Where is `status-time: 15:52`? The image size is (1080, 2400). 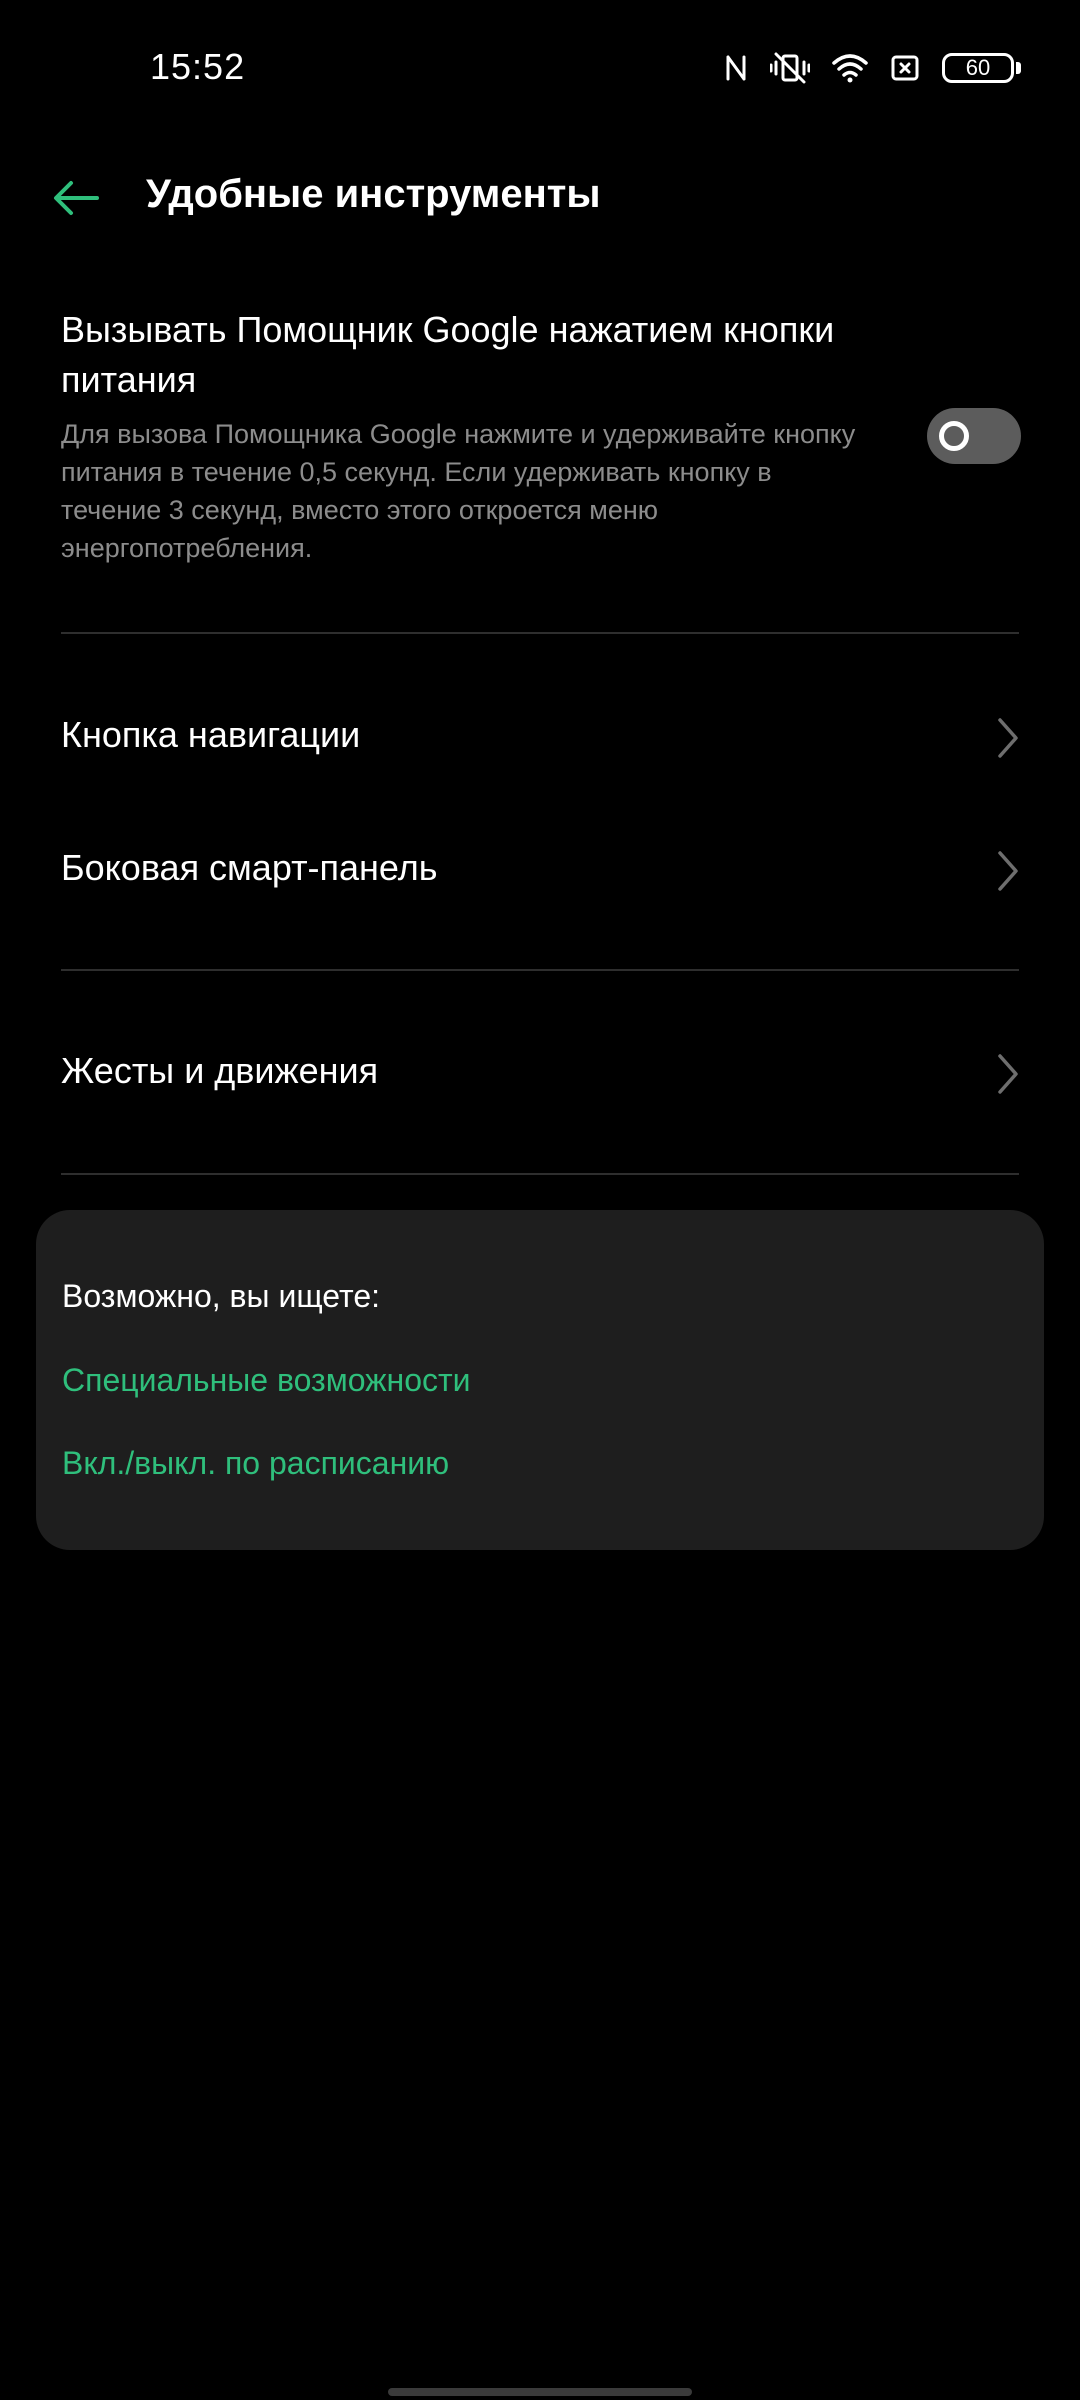
status-time: 15:52 is located at coordinates (198, 66).